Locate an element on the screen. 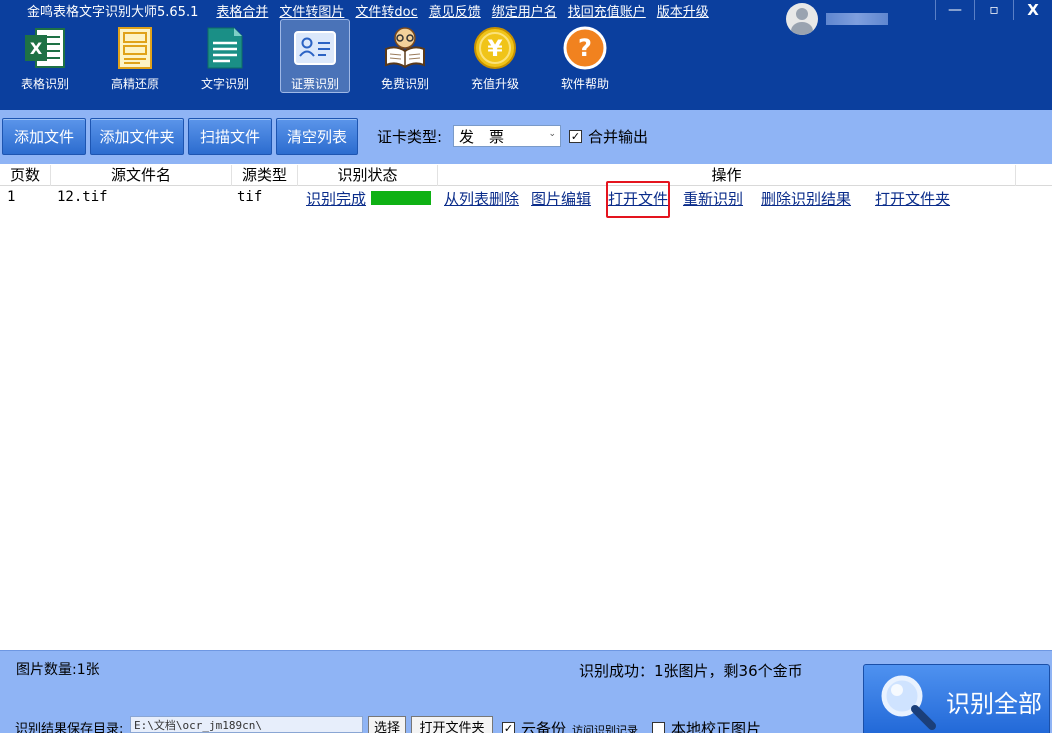 Image resolution: width=1052 pixels, height=733 pixels. yen-coin-icon: ¥ is located at coordinates (495, 47).